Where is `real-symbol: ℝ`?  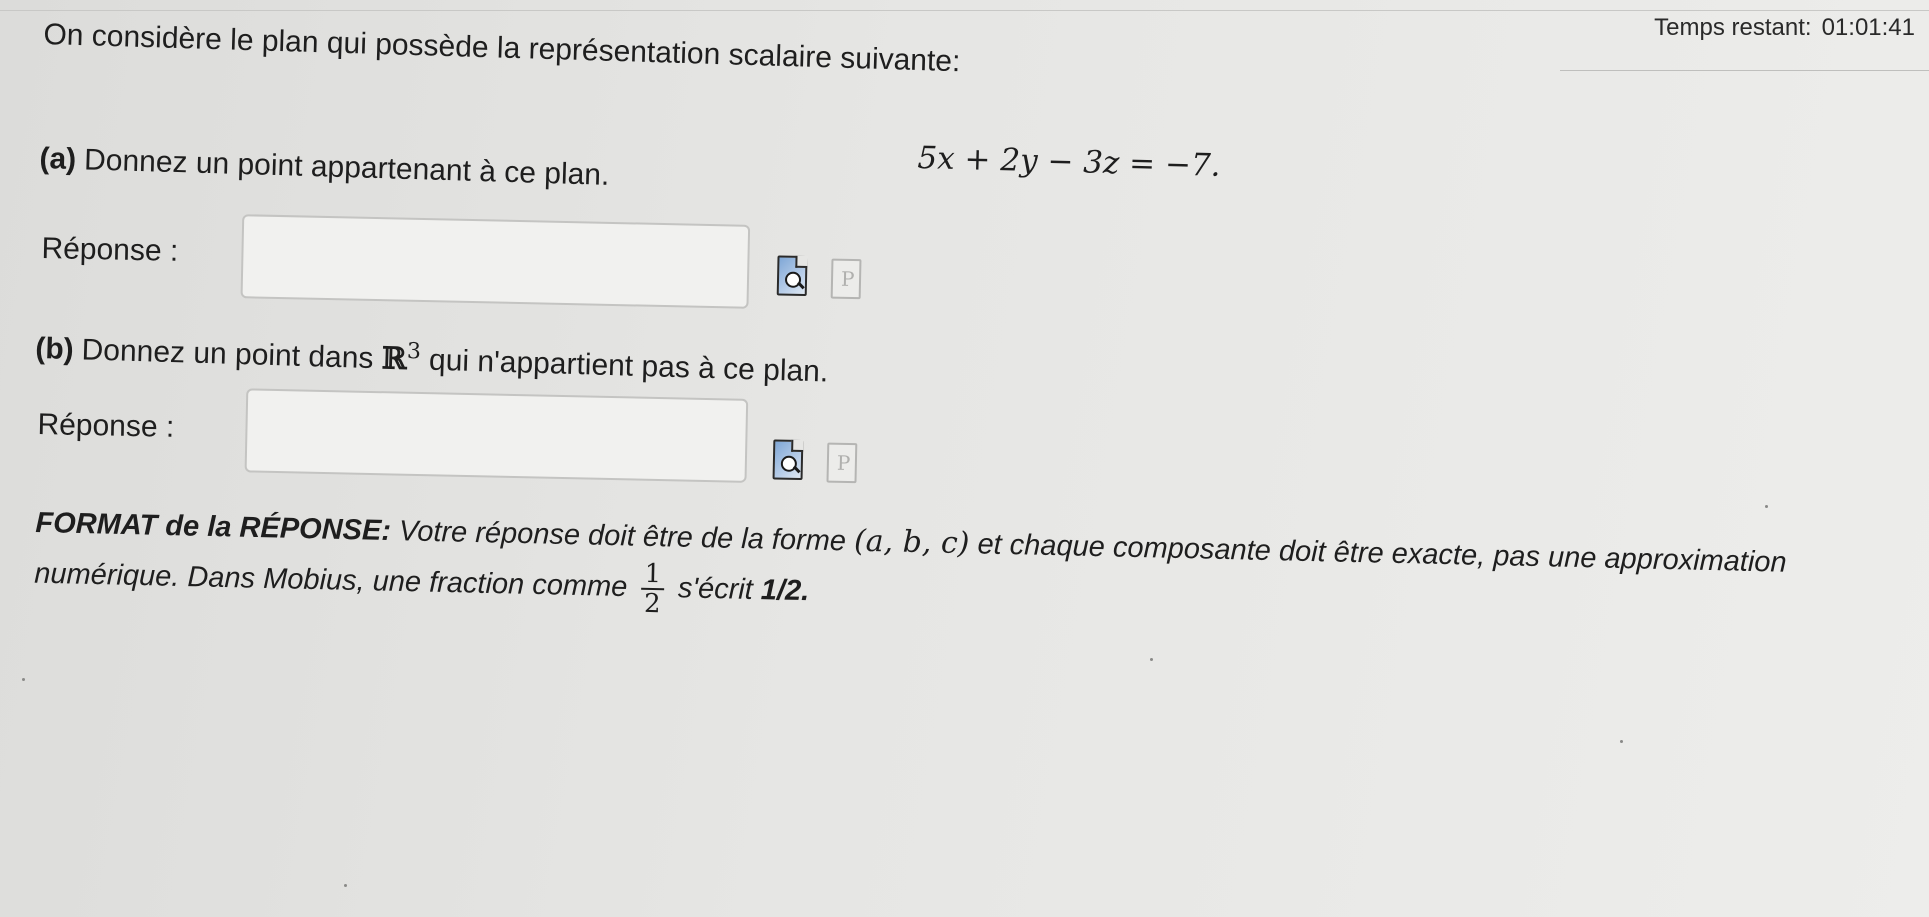
real-symbol: ℝ is located at coordinates (394, 359).